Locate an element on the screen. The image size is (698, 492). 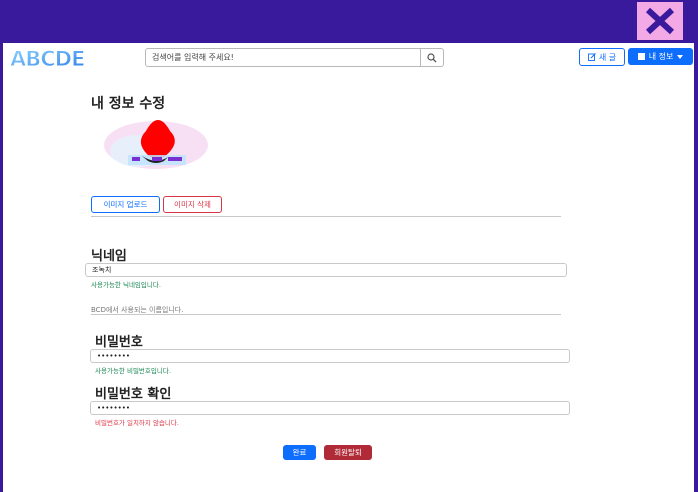
confirm-button: 완료 is located at coordinates (299, 452).